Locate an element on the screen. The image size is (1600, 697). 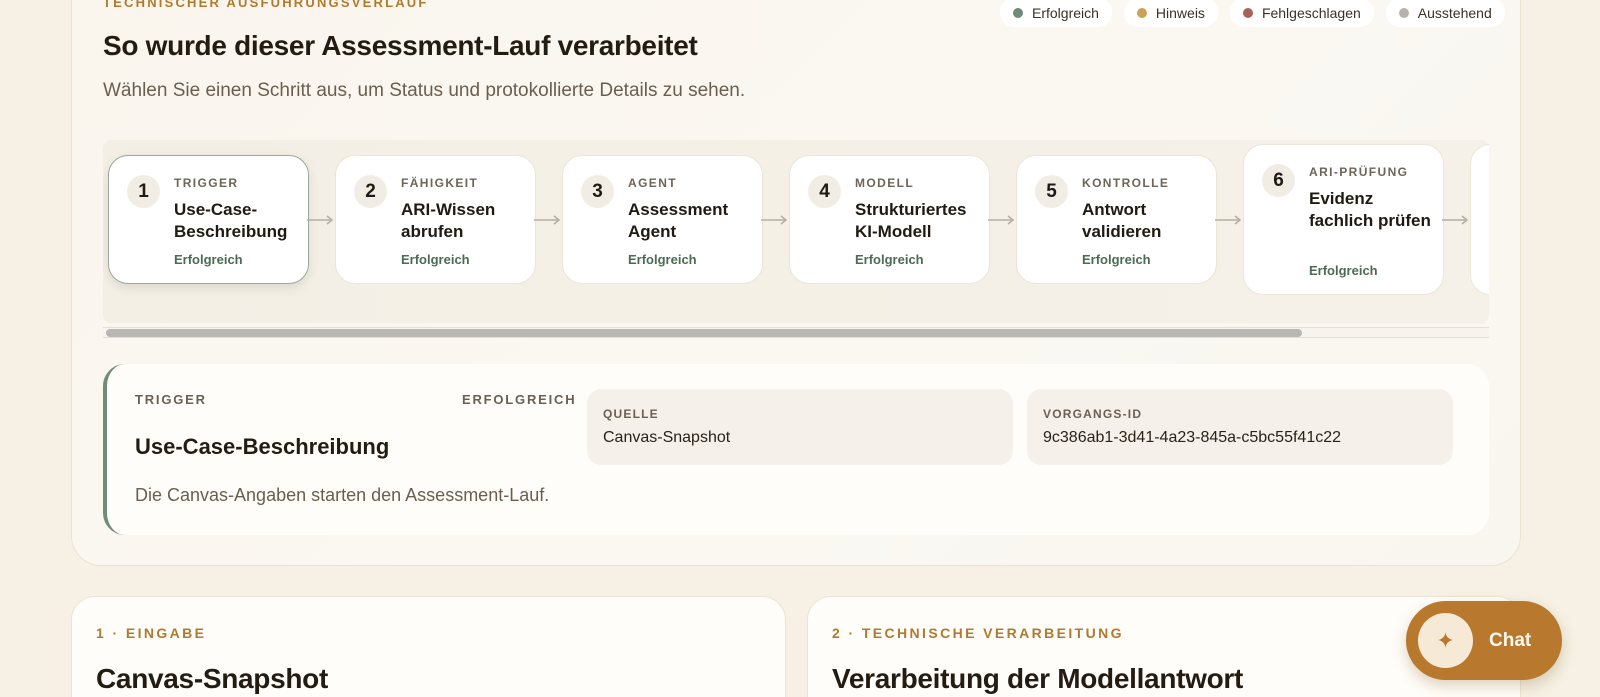
legend-dot-success is located at coordinates (1018, 12).